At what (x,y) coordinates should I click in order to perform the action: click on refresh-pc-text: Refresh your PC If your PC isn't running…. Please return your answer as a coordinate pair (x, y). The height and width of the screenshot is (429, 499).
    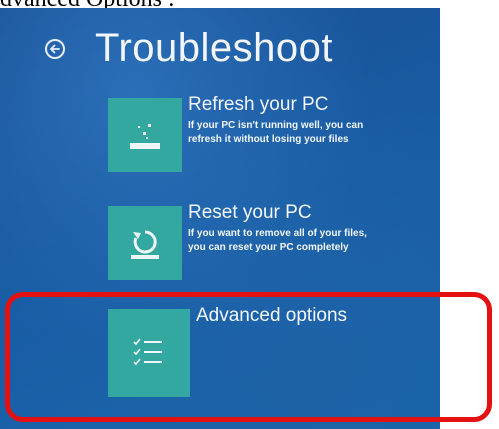
    Looking at the image, I should click on (275, 133).